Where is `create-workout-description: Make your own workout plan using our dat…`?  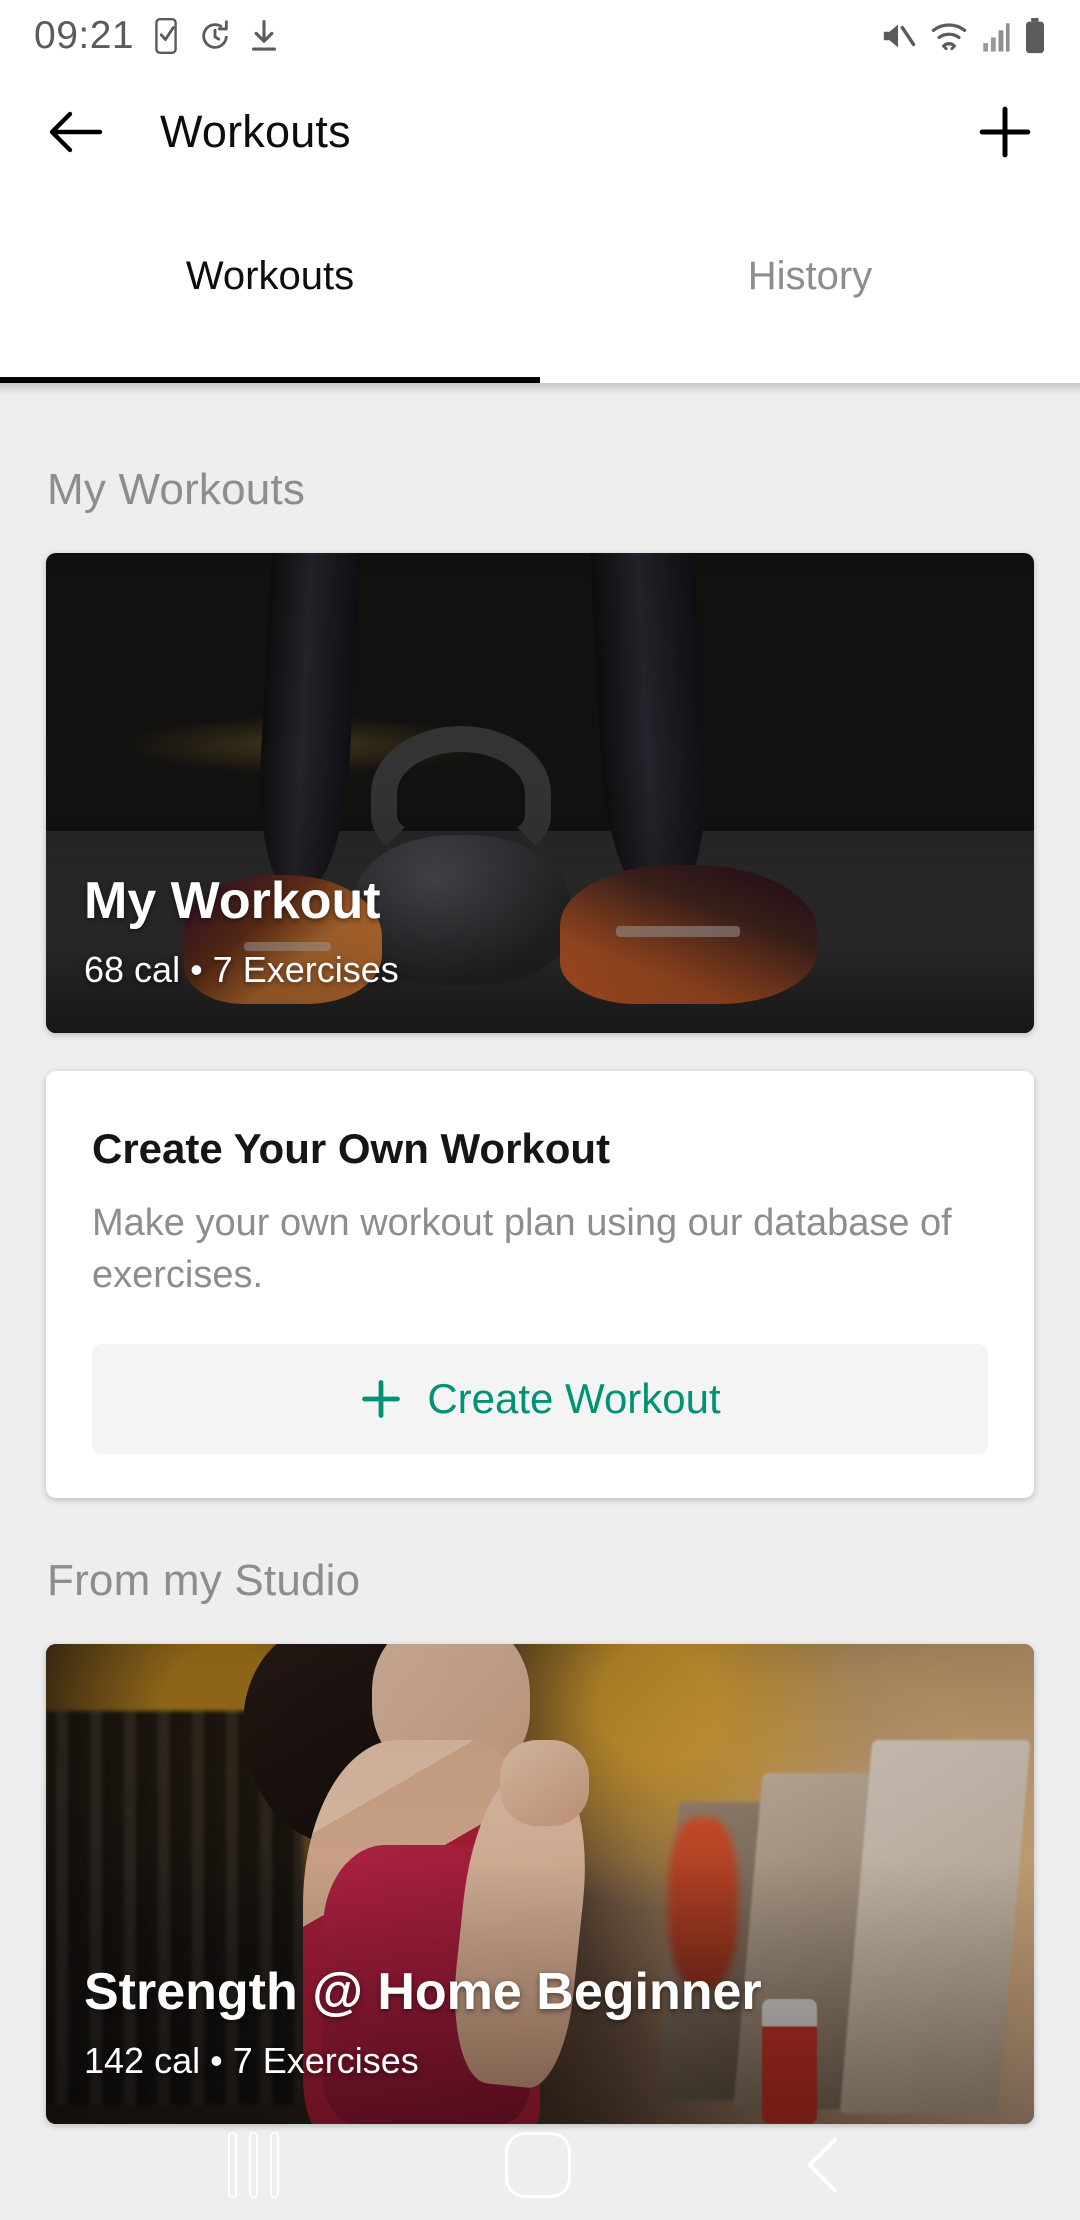
create-workout-description: Make your own workout plan using our dat… is located at coordinates (522, 1249).